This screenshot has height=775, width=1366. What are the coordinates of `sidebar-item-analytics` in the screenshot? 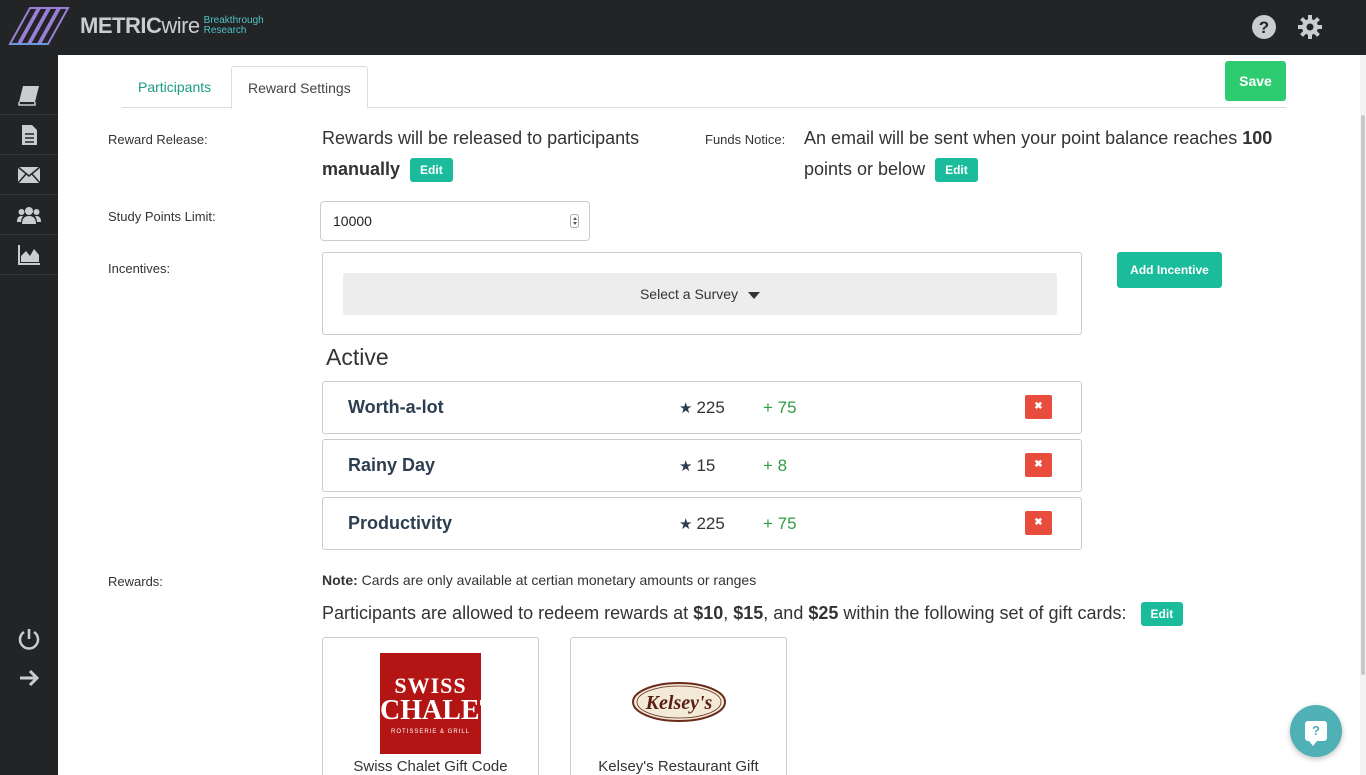 It's located at (29, 255).